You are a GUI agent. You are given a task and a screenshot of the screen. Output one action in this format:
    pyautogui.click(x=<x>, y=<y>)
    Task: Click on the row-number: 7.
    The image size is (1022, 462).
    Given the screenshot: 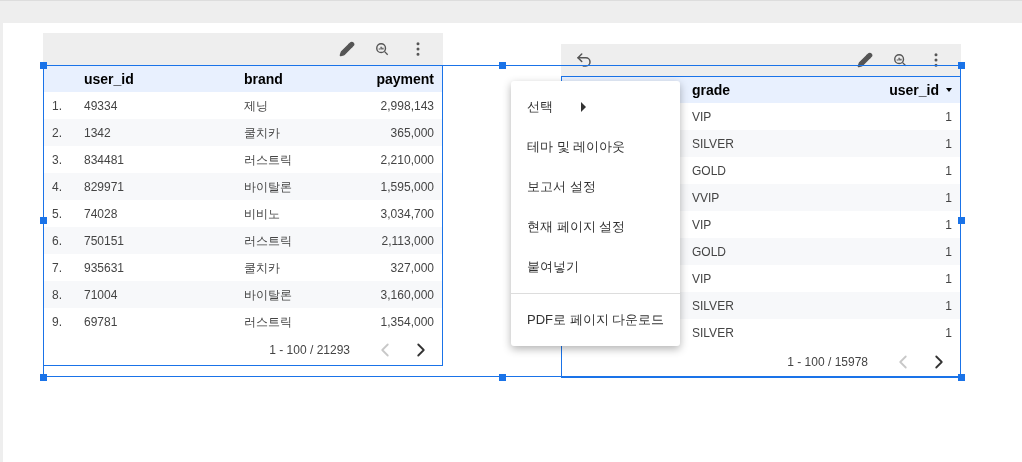 What is the action you would take?
    pyautogui.click(x=57, y=267)
    